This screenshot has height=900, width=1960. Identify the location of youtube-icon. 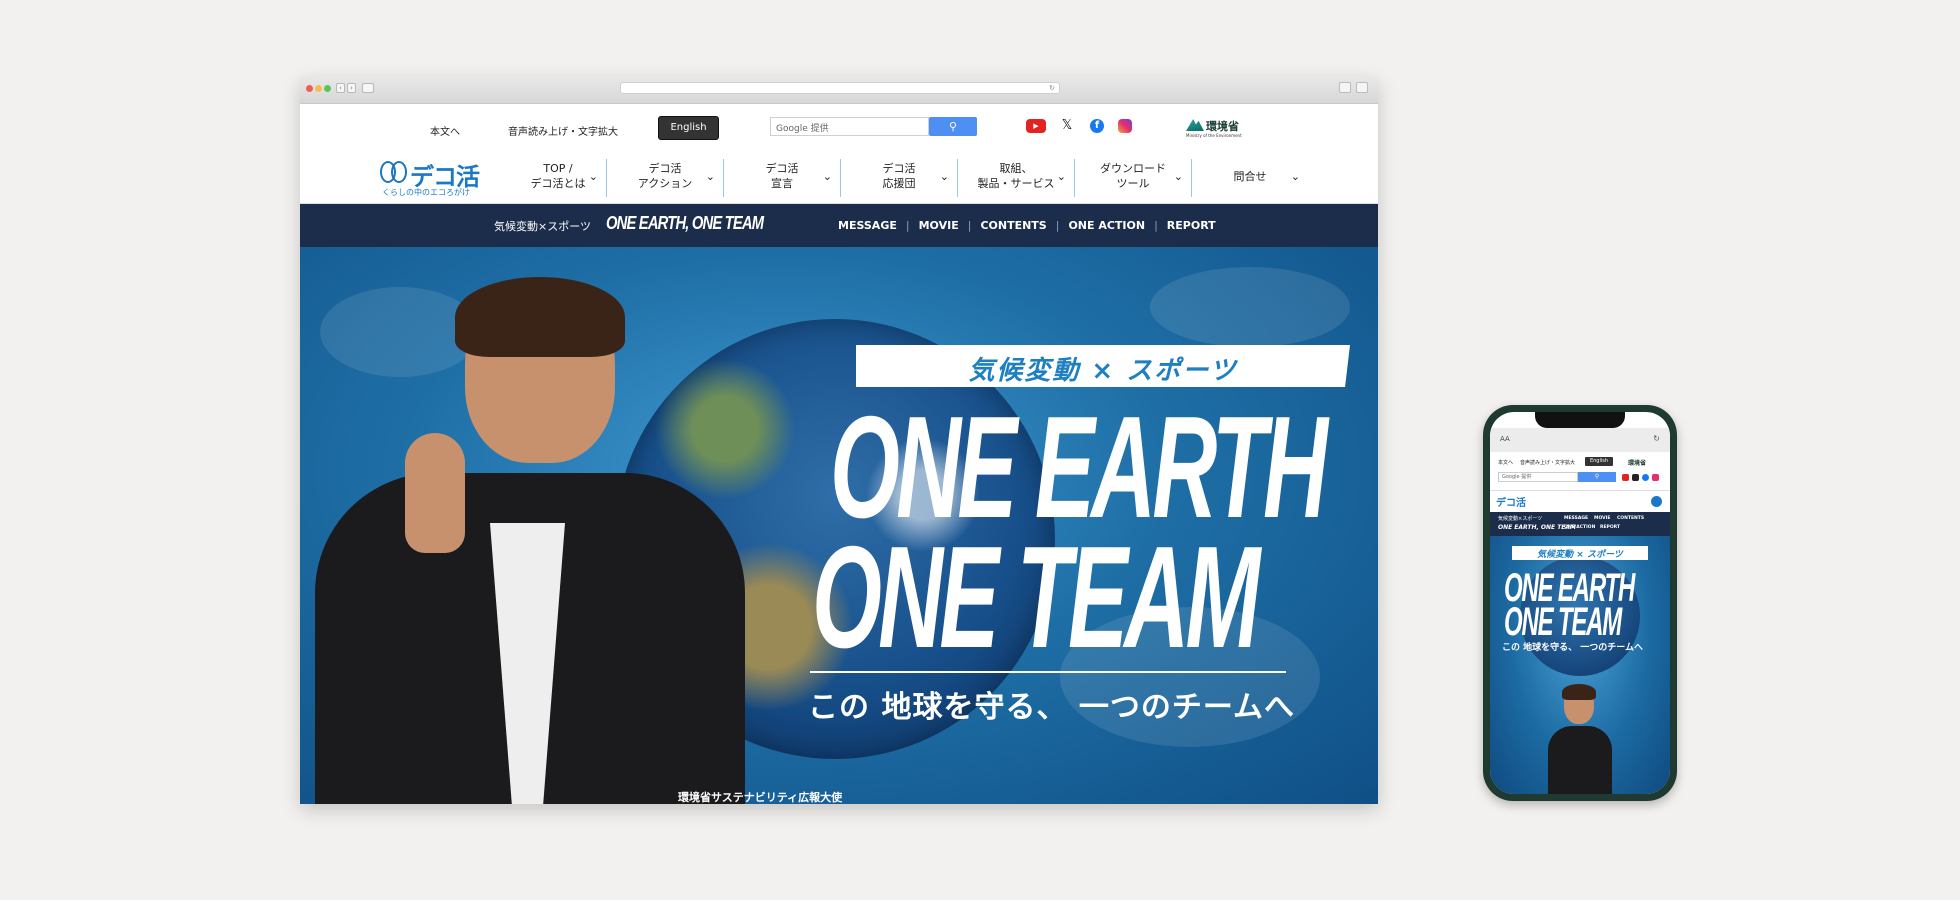
(1625, 477).